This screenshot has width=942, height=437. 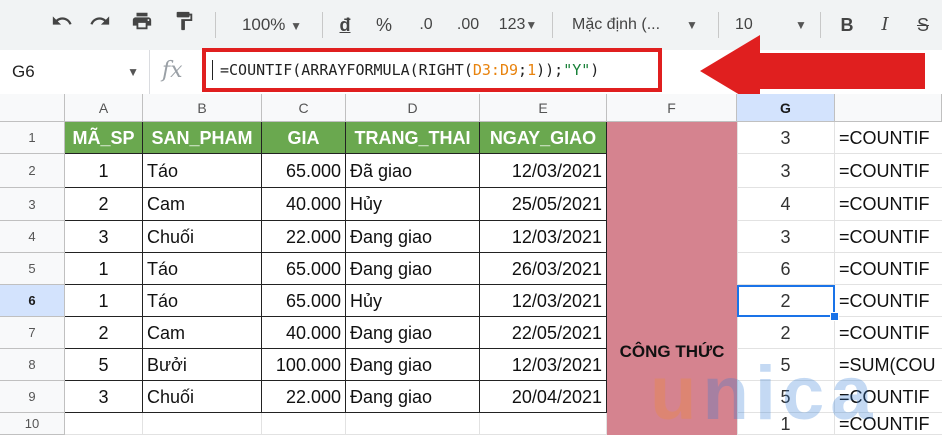 What do you see at coordinates (202, 365) in the screenshot?
I see `table-cell: Bưởi` at bounding box center [202, 365].